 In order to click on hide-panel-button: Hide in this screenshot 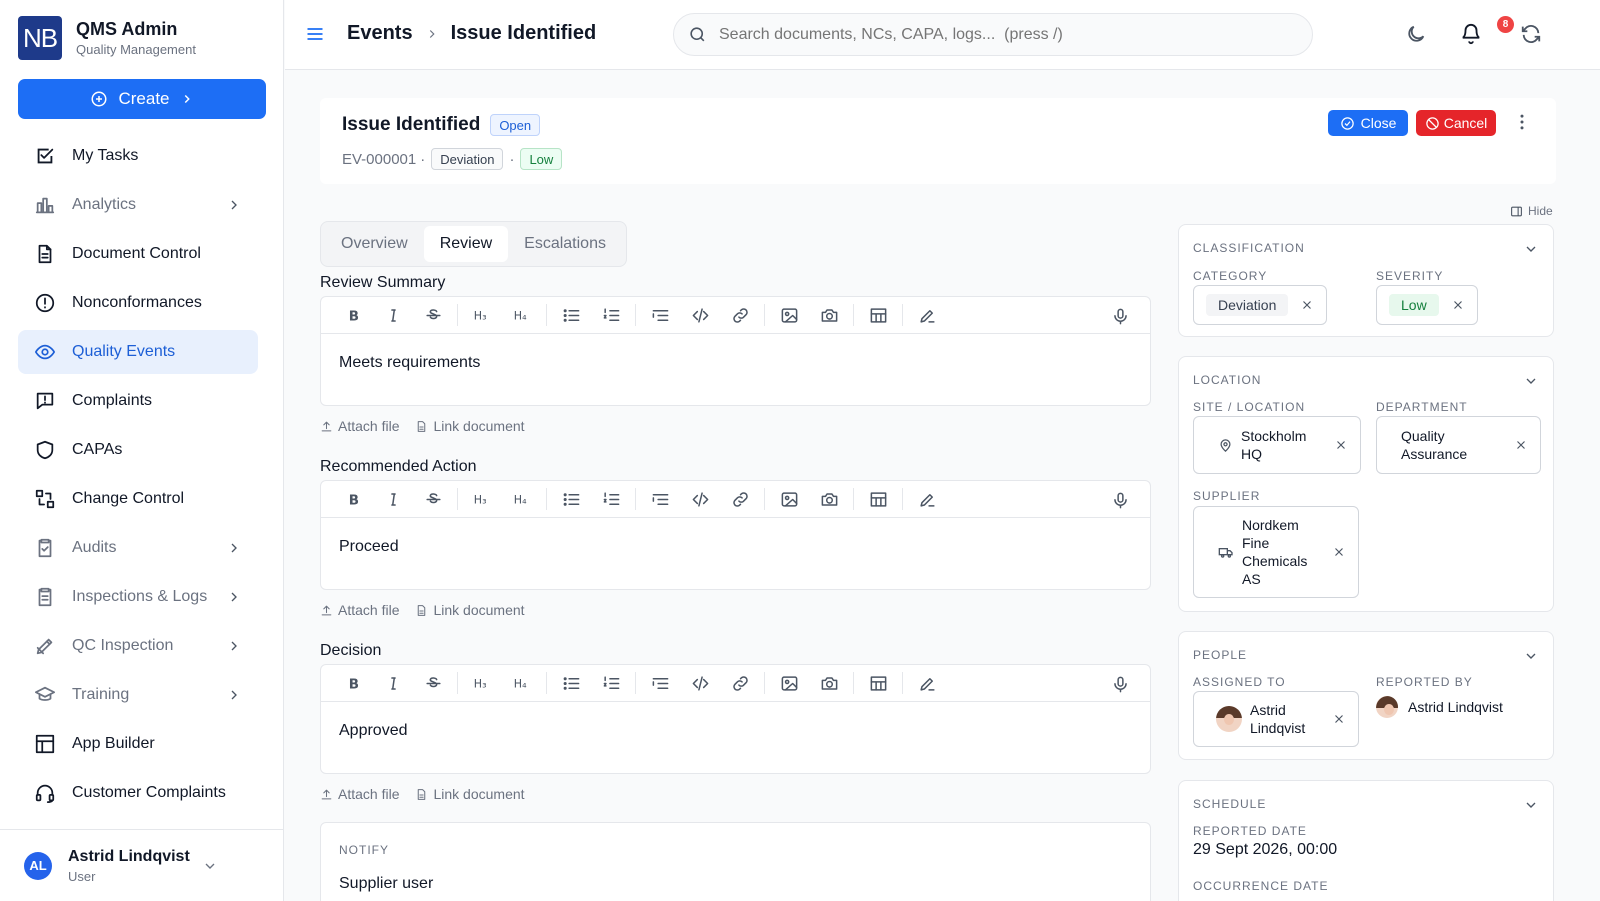, I will do `click(1531, 211)`.